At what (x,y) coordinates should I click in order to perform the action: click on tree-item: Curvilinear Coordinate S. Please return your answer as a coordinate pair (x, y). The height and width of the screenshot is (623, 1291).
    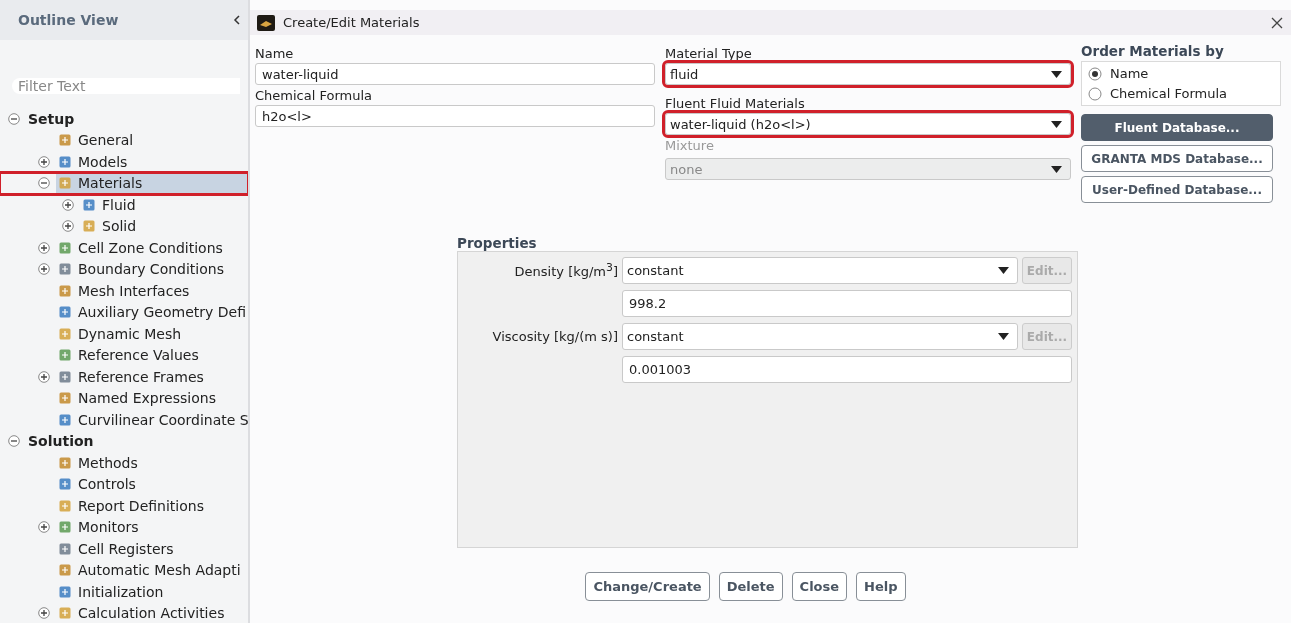
    Looking at the image, I should click on (152, 420).